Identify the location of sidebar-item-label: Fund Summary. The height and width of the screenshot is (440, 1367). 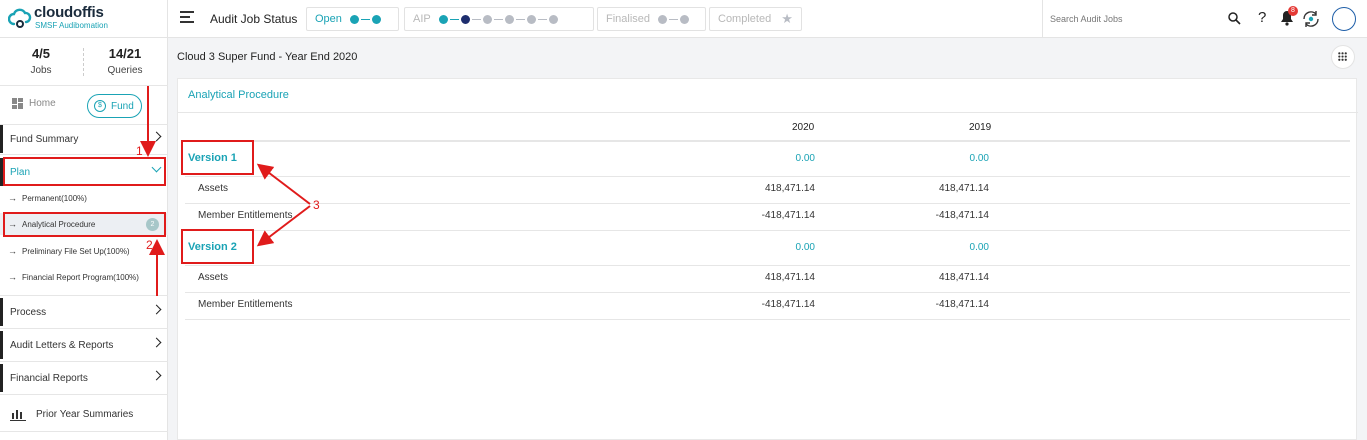
(44, 139).